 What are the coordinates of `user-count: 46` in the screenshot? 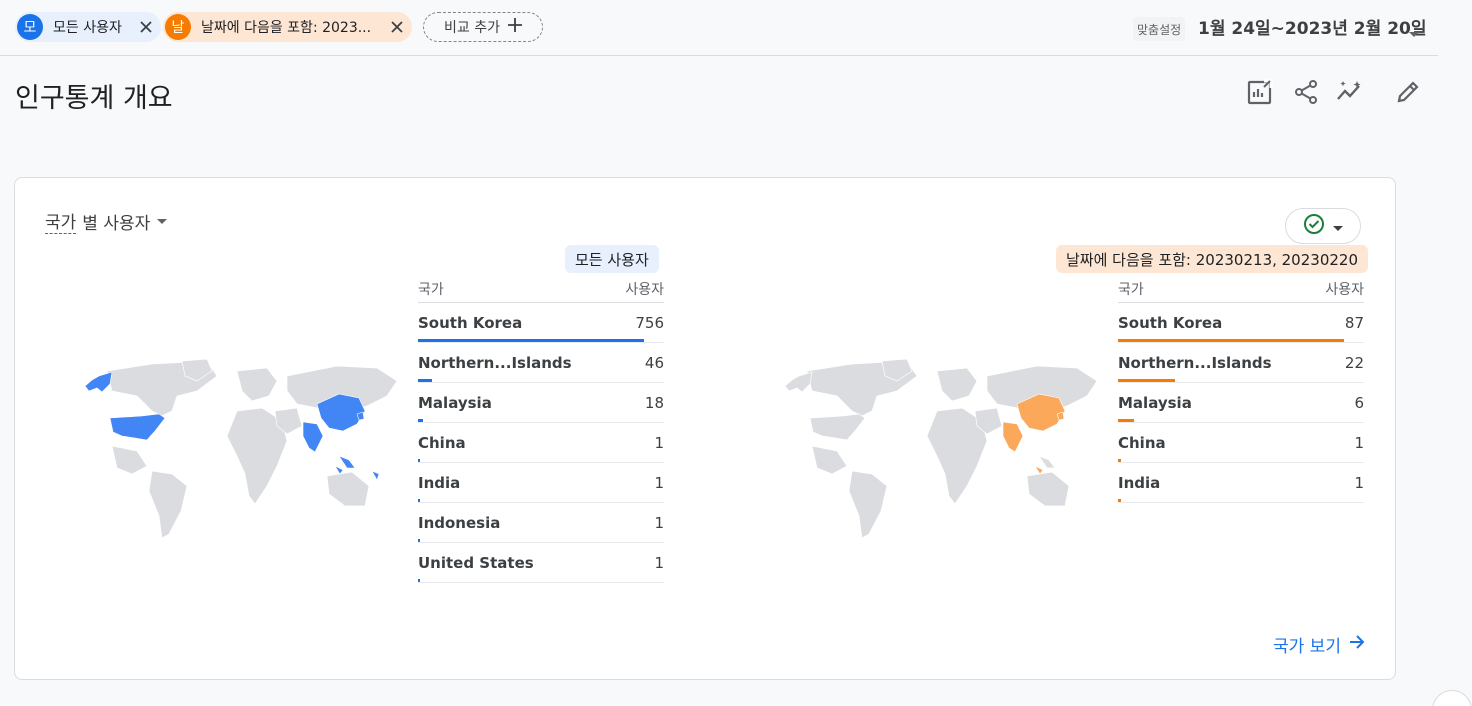 It's located at (654, 362).